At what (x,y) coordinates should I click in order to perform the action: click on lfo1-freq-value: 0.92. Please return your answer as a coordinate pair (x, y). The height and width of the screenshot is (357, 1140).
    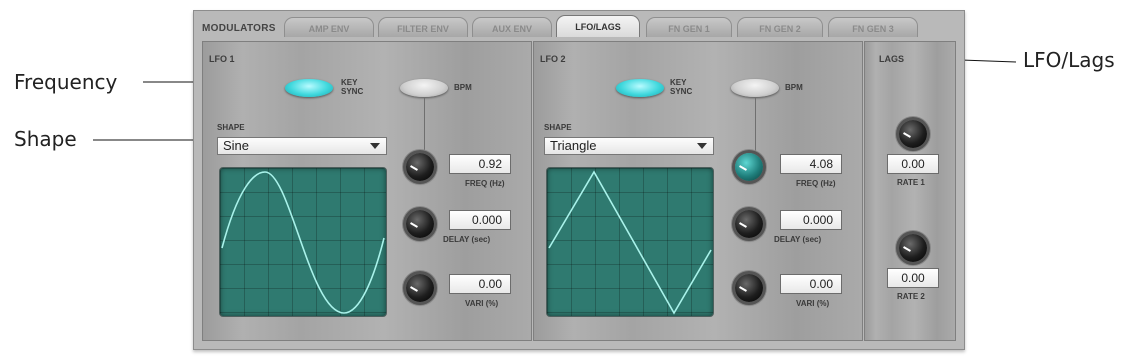
    Looking at the image, I should click on (480, 164).